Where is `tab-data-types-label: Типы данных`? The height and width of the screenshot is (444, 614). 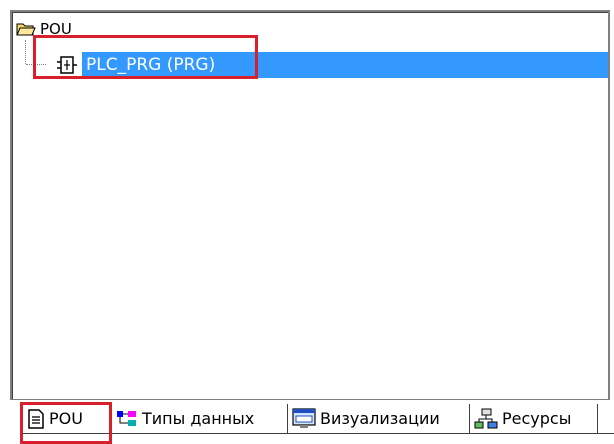 tab-data-types-label: Типы данных is located at coordinates (198, 418).